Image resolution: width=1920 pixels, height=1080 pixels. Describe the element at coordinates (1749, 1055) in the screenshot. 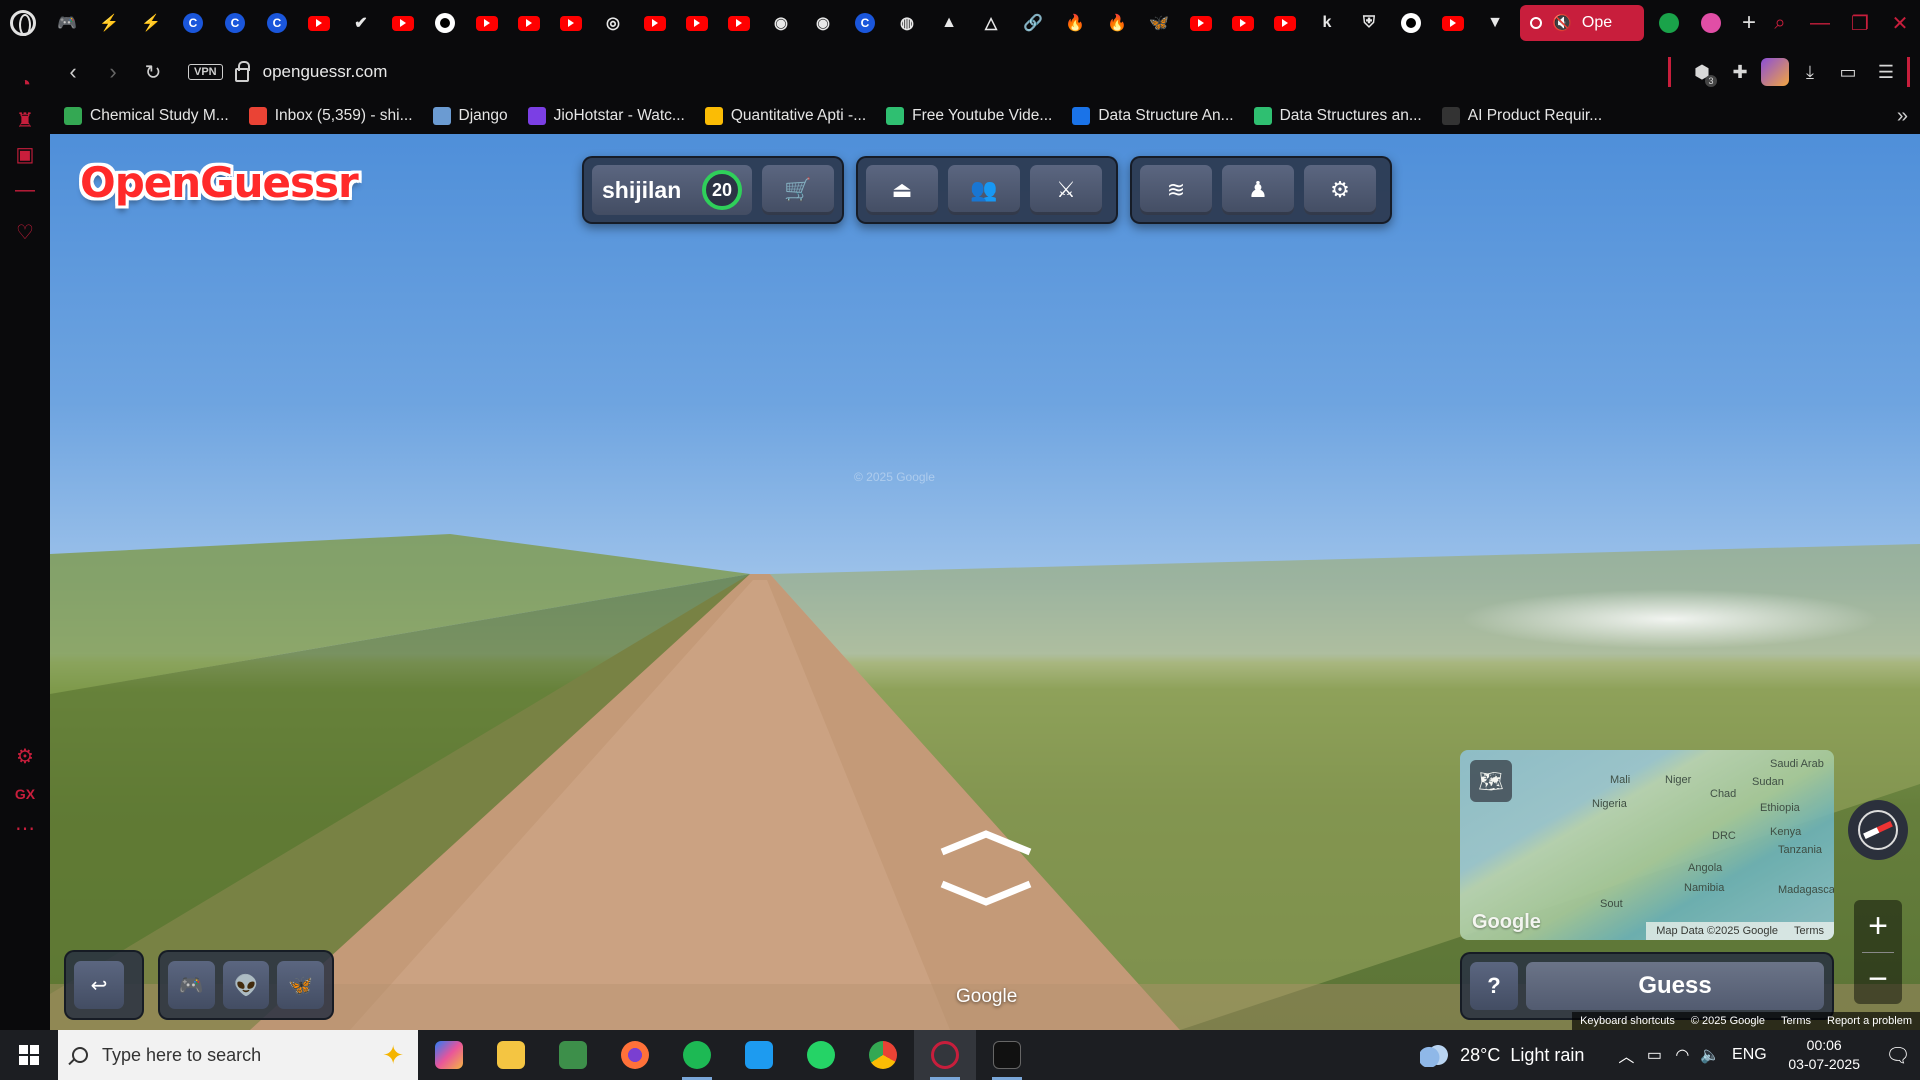

I see `language-indicator: ENG` at that location.